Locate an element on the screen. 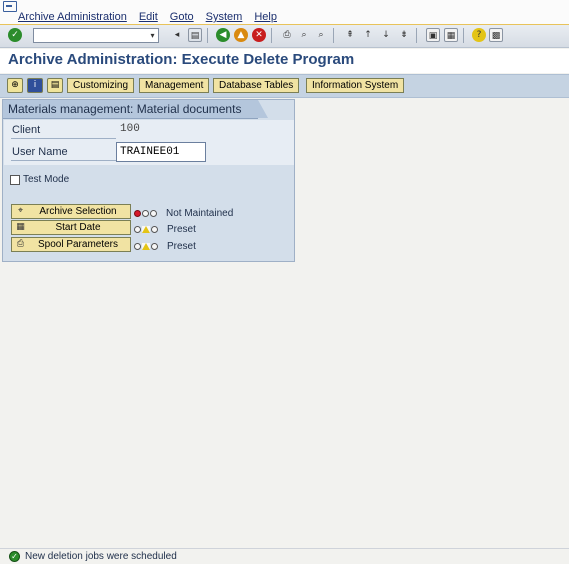  new-session-icon: ▣ is located at coordinates (433, 35).